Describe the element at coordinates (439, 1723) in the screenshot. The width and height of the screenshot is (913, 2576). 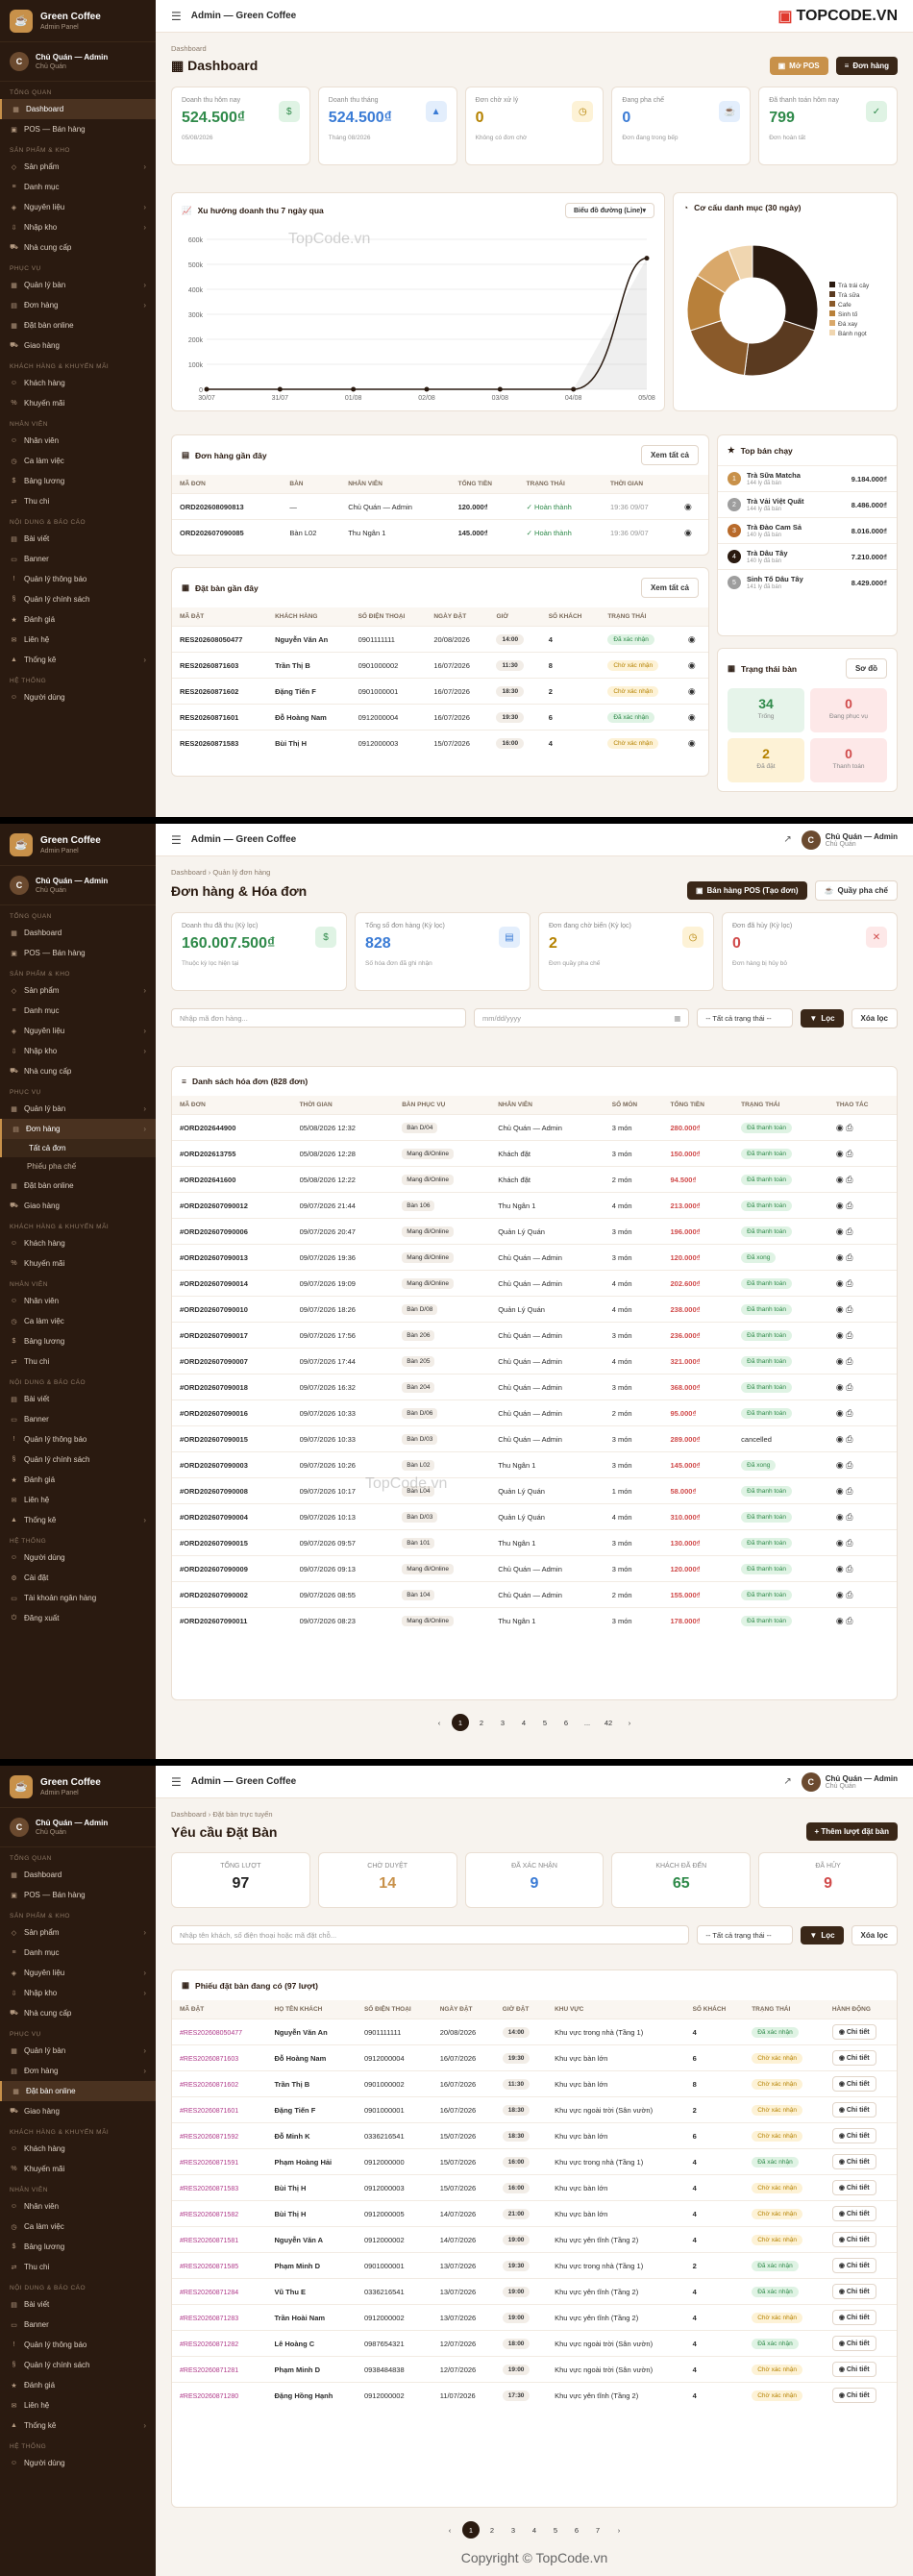
I see `prev-page-icon: ‹` at that location.